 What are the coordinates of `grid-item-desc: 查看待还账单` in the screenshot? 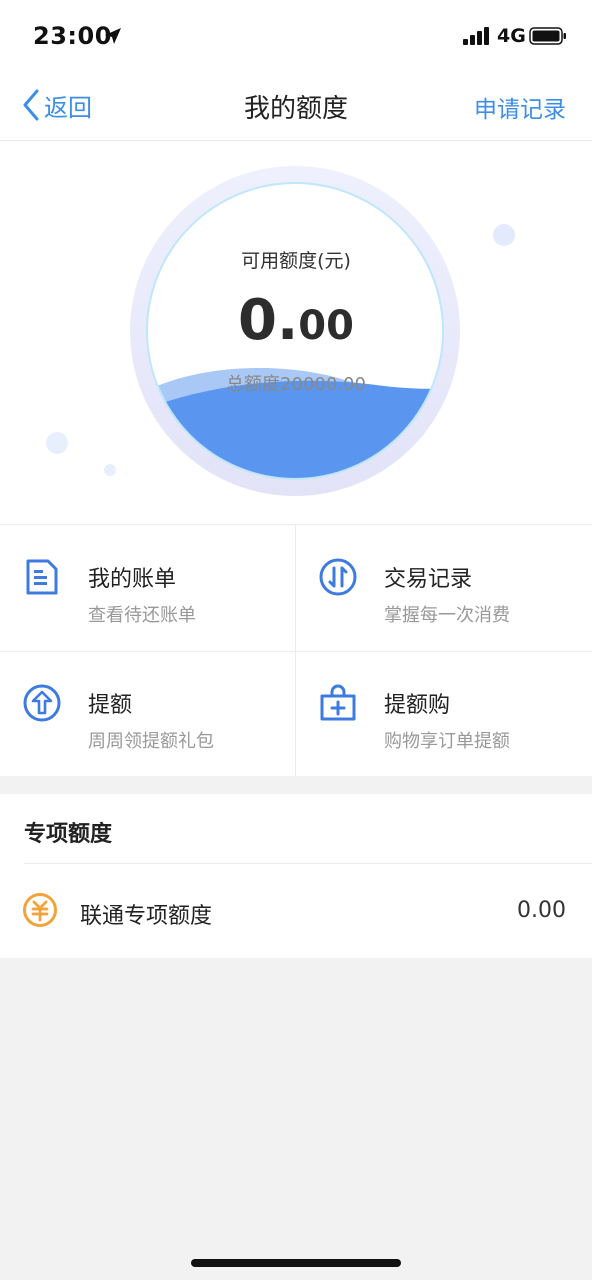 It's located at (142, 615).